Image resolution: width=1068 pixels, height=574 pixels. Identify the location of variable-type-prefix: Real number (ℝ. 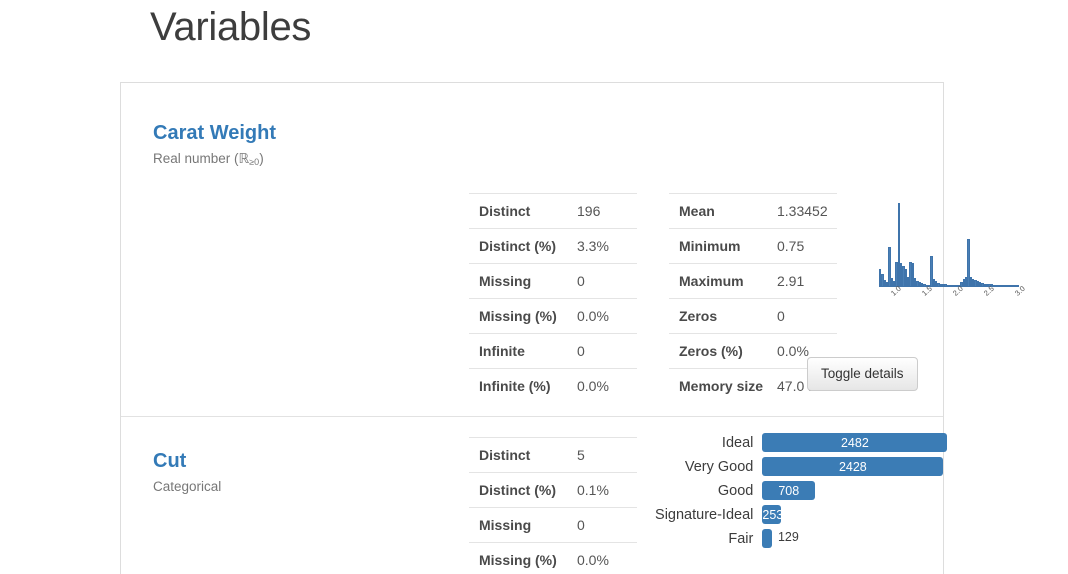
(201, 158).